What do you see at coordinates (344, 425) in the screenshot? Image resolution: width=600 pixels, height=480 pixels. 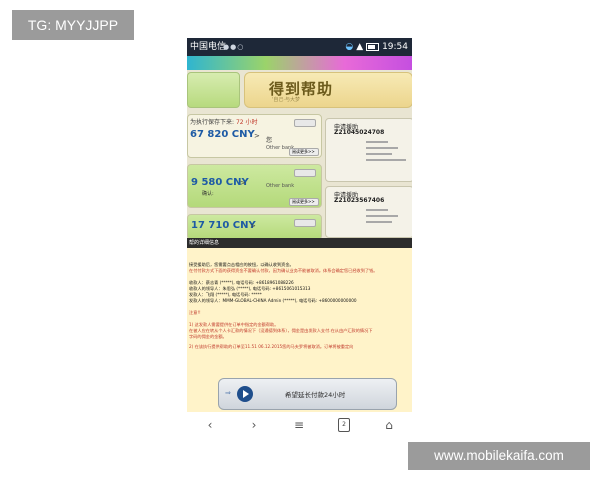 I see `tabs-icon: 2` at bounding box center [344, 425].